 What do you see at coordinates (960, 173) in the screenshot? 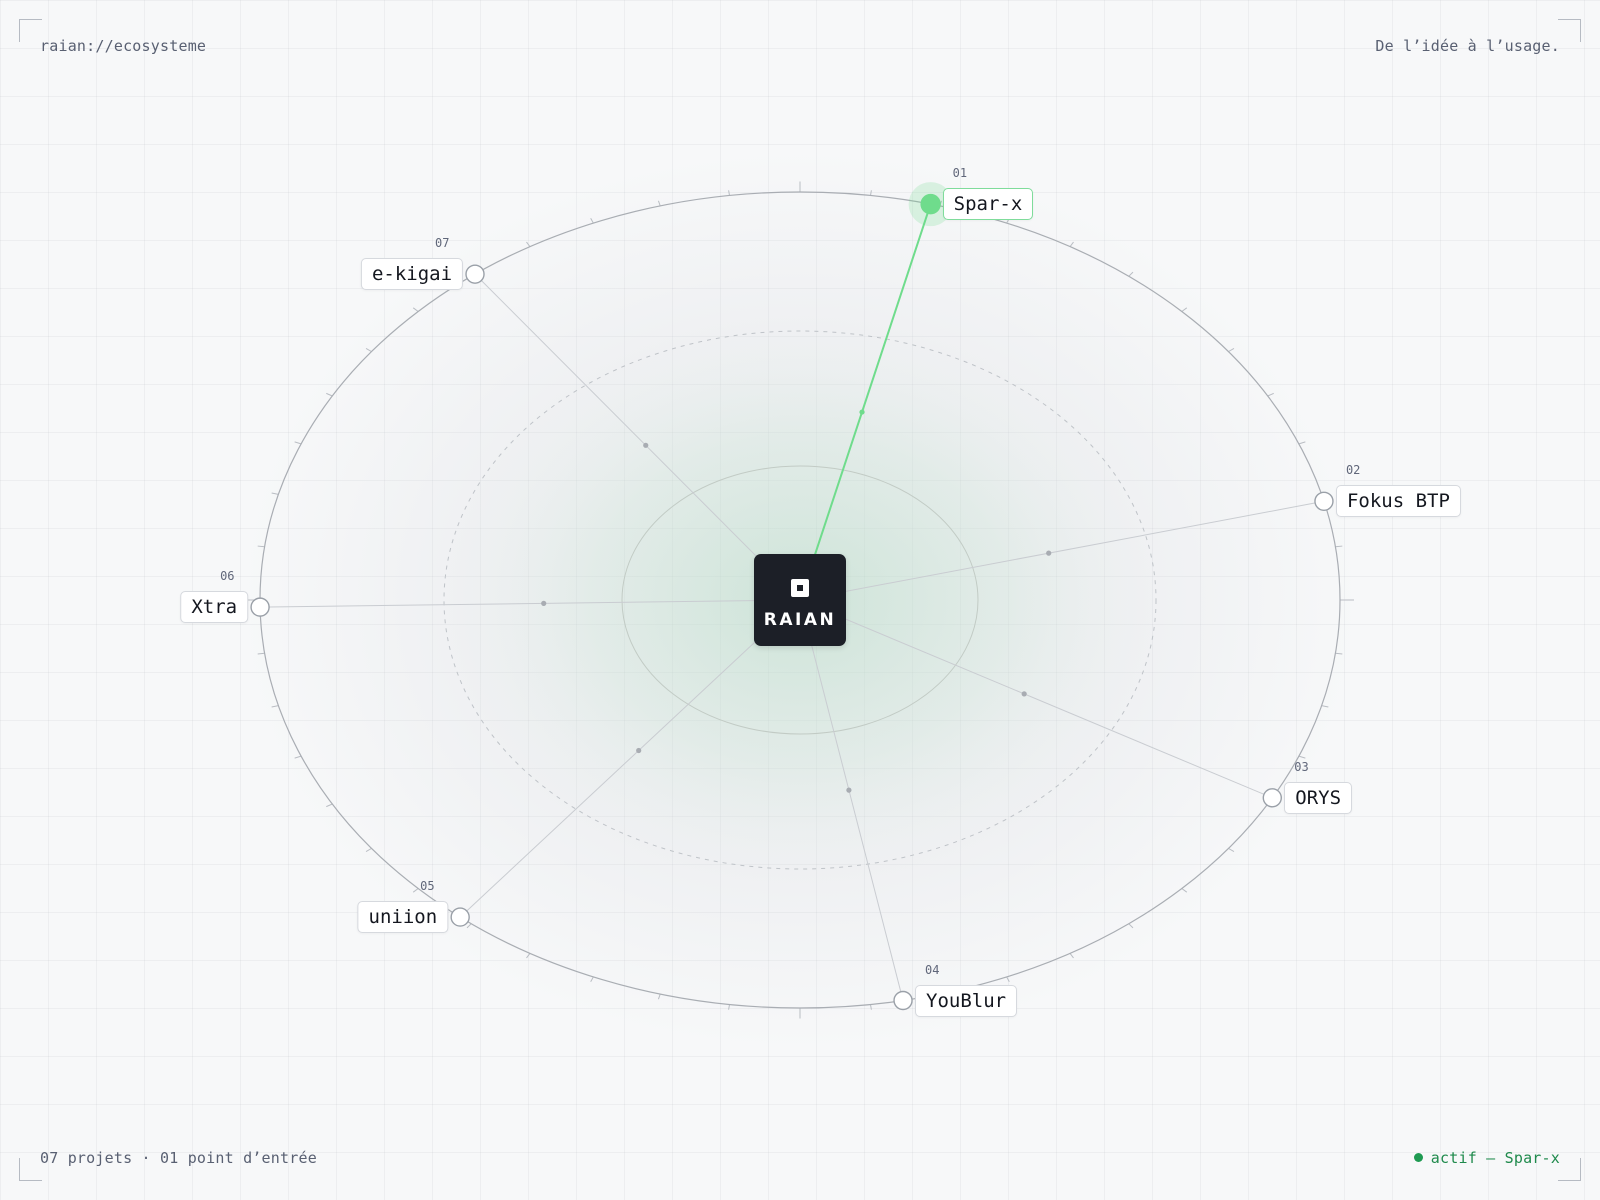
I see `node-number-spar-x: 01` at bounding box center [960, 173].